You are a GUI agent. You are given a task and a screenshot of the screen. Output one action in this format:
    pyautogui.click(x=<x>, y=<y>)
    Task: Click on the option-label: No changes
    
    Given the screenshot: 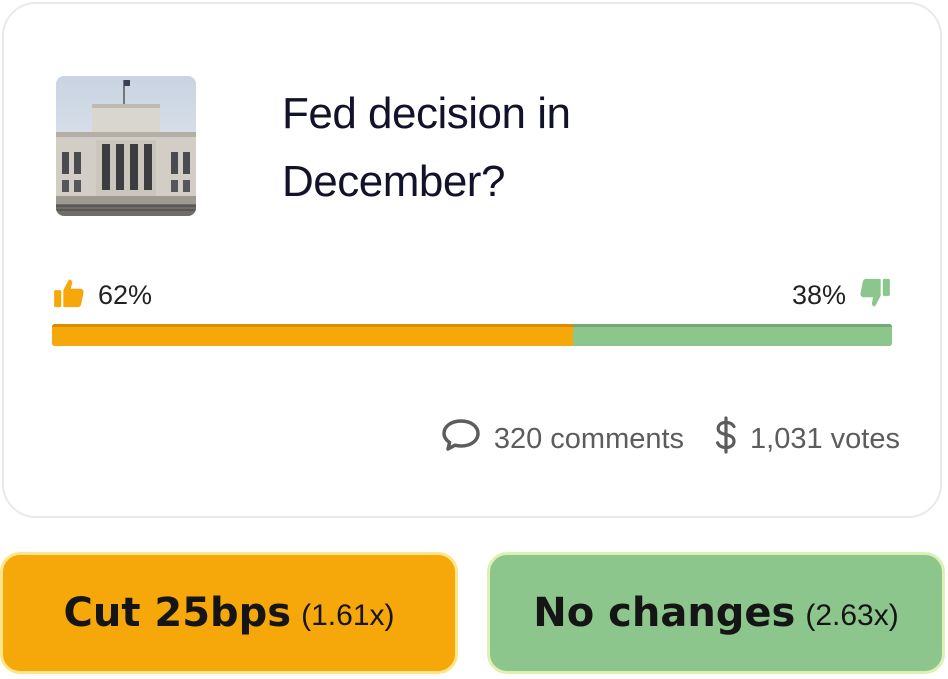 What is the action you would take?
    pyautogui.click(x=664, y=613)
    